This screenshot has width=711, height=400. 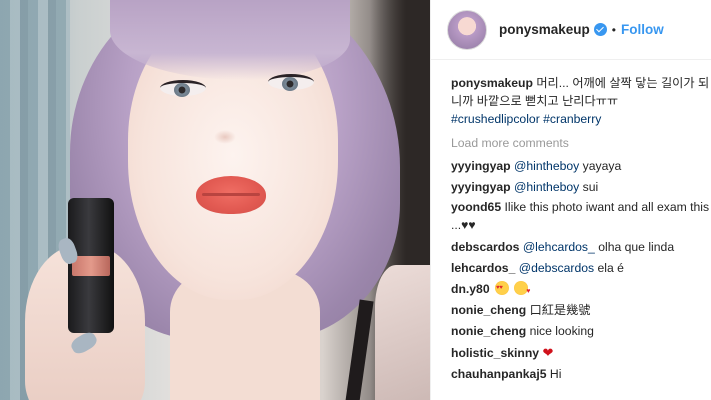 What do you see at coordinates (610, 268) in the screenshot?
I see `comment-text: ela é` at bounding box center [610, 268].